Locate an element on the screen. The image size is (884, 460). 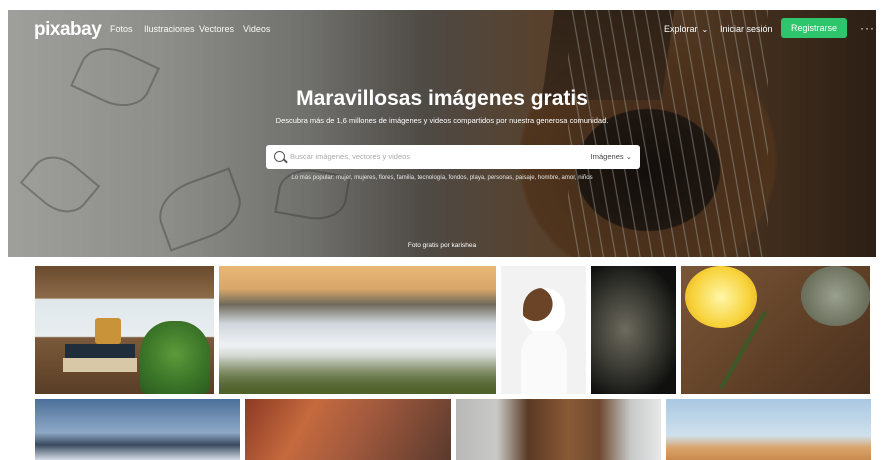
photo-lemon-rosemary is located at coordinates (775, 330).